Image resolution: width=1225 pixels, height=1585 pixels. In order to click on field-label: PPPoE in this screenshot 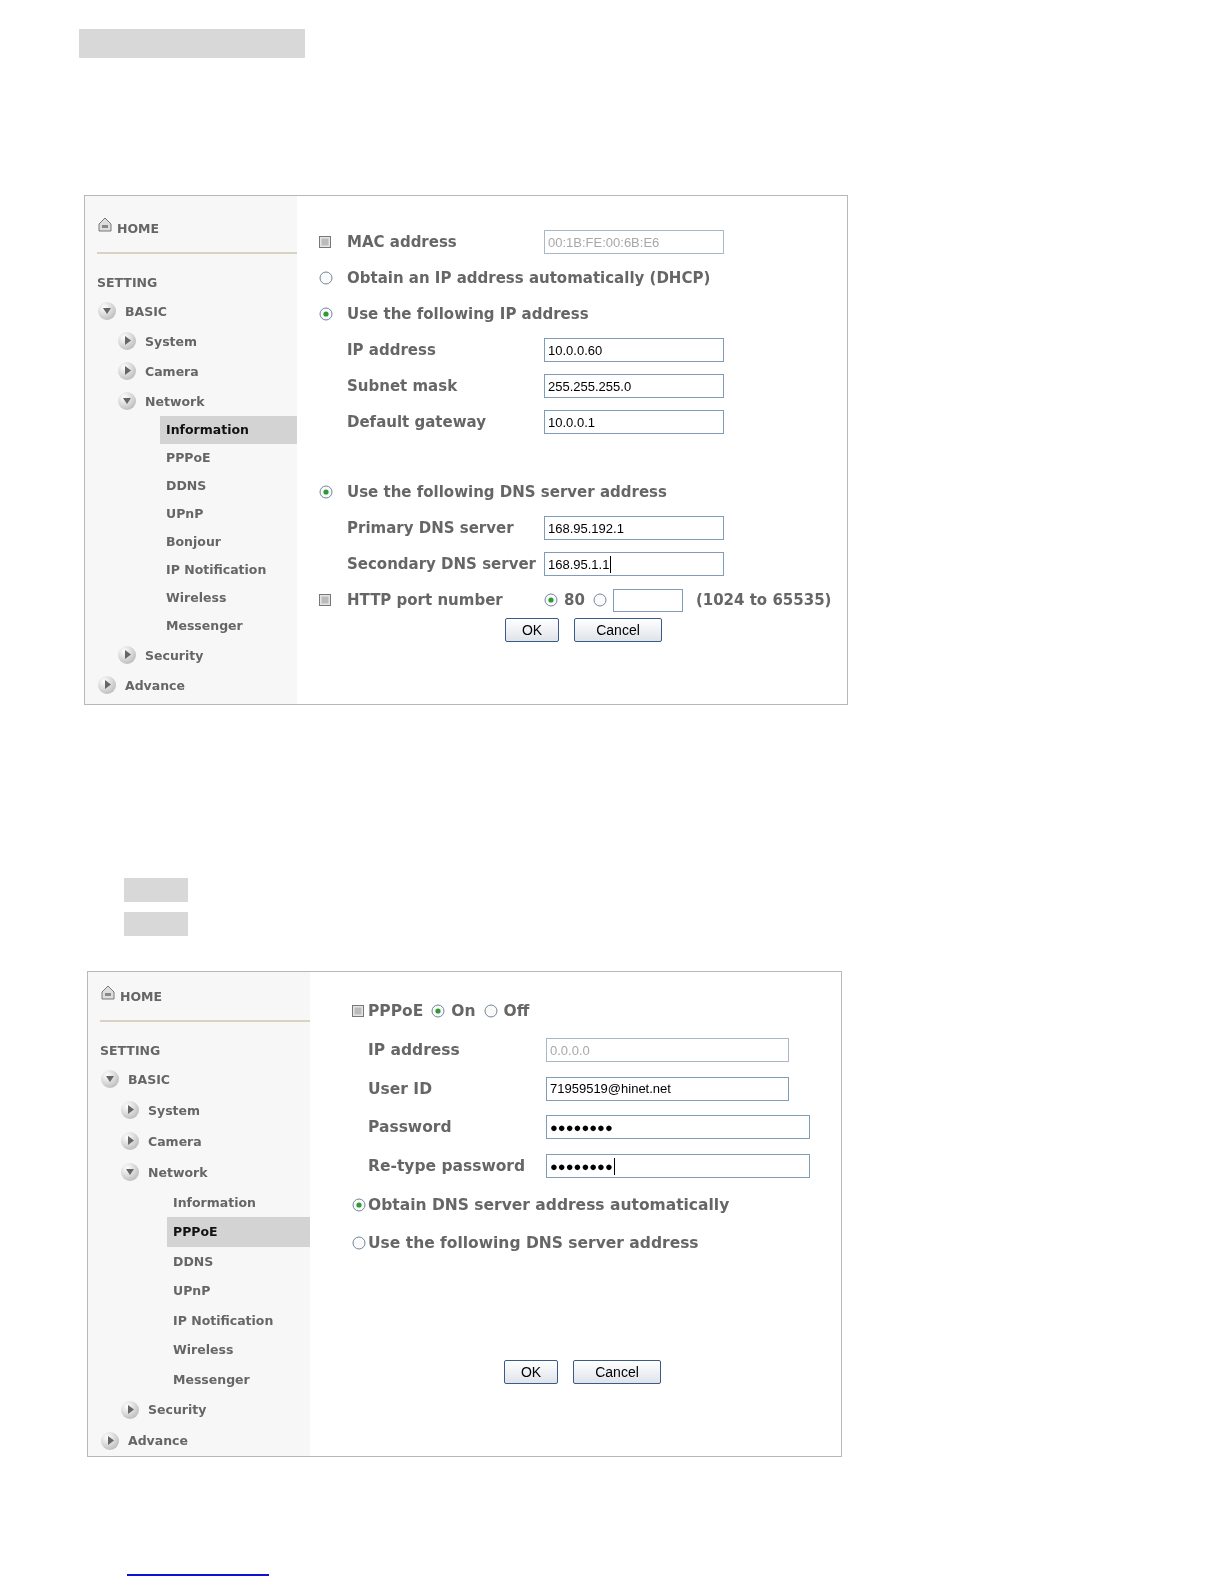, I will do `click(396, 1011)`.